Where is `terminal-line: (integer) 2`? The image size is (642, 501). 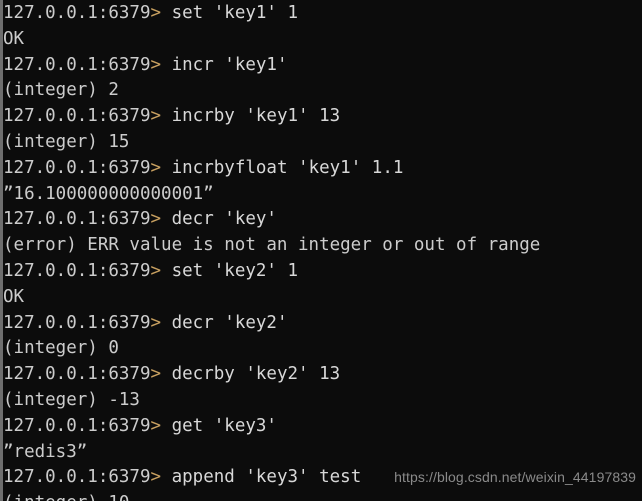
terminal-line: (integer) 2 is located at coordinates (322, 91).